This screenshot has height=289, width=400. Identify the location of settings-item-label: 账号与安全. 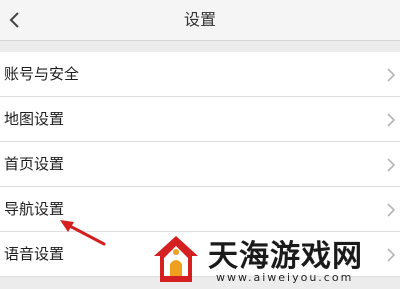
(42, 74).